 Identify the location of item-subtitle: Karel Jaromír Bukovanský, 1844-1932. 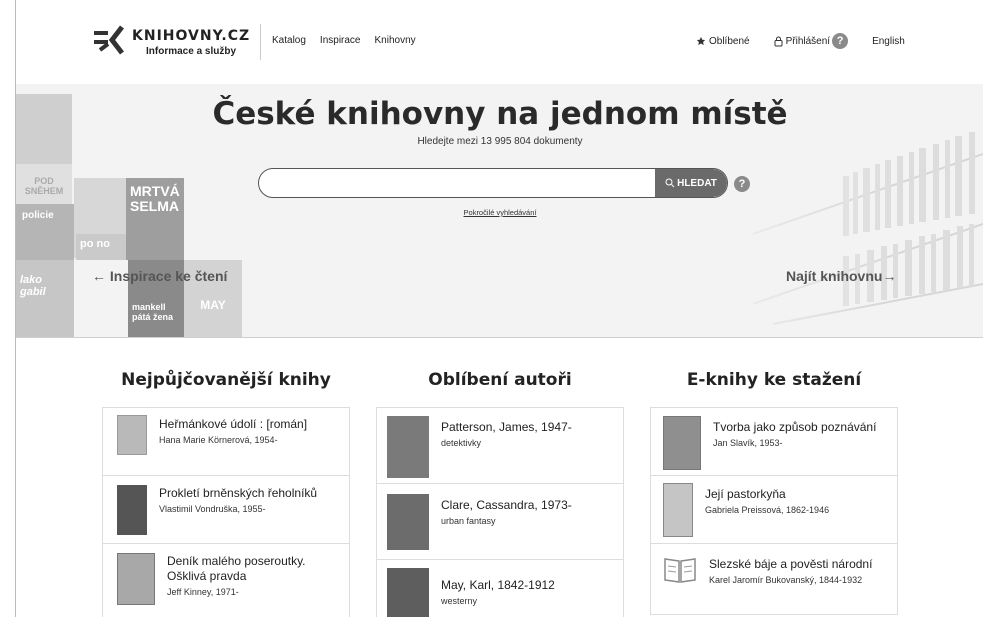
(786, 580).